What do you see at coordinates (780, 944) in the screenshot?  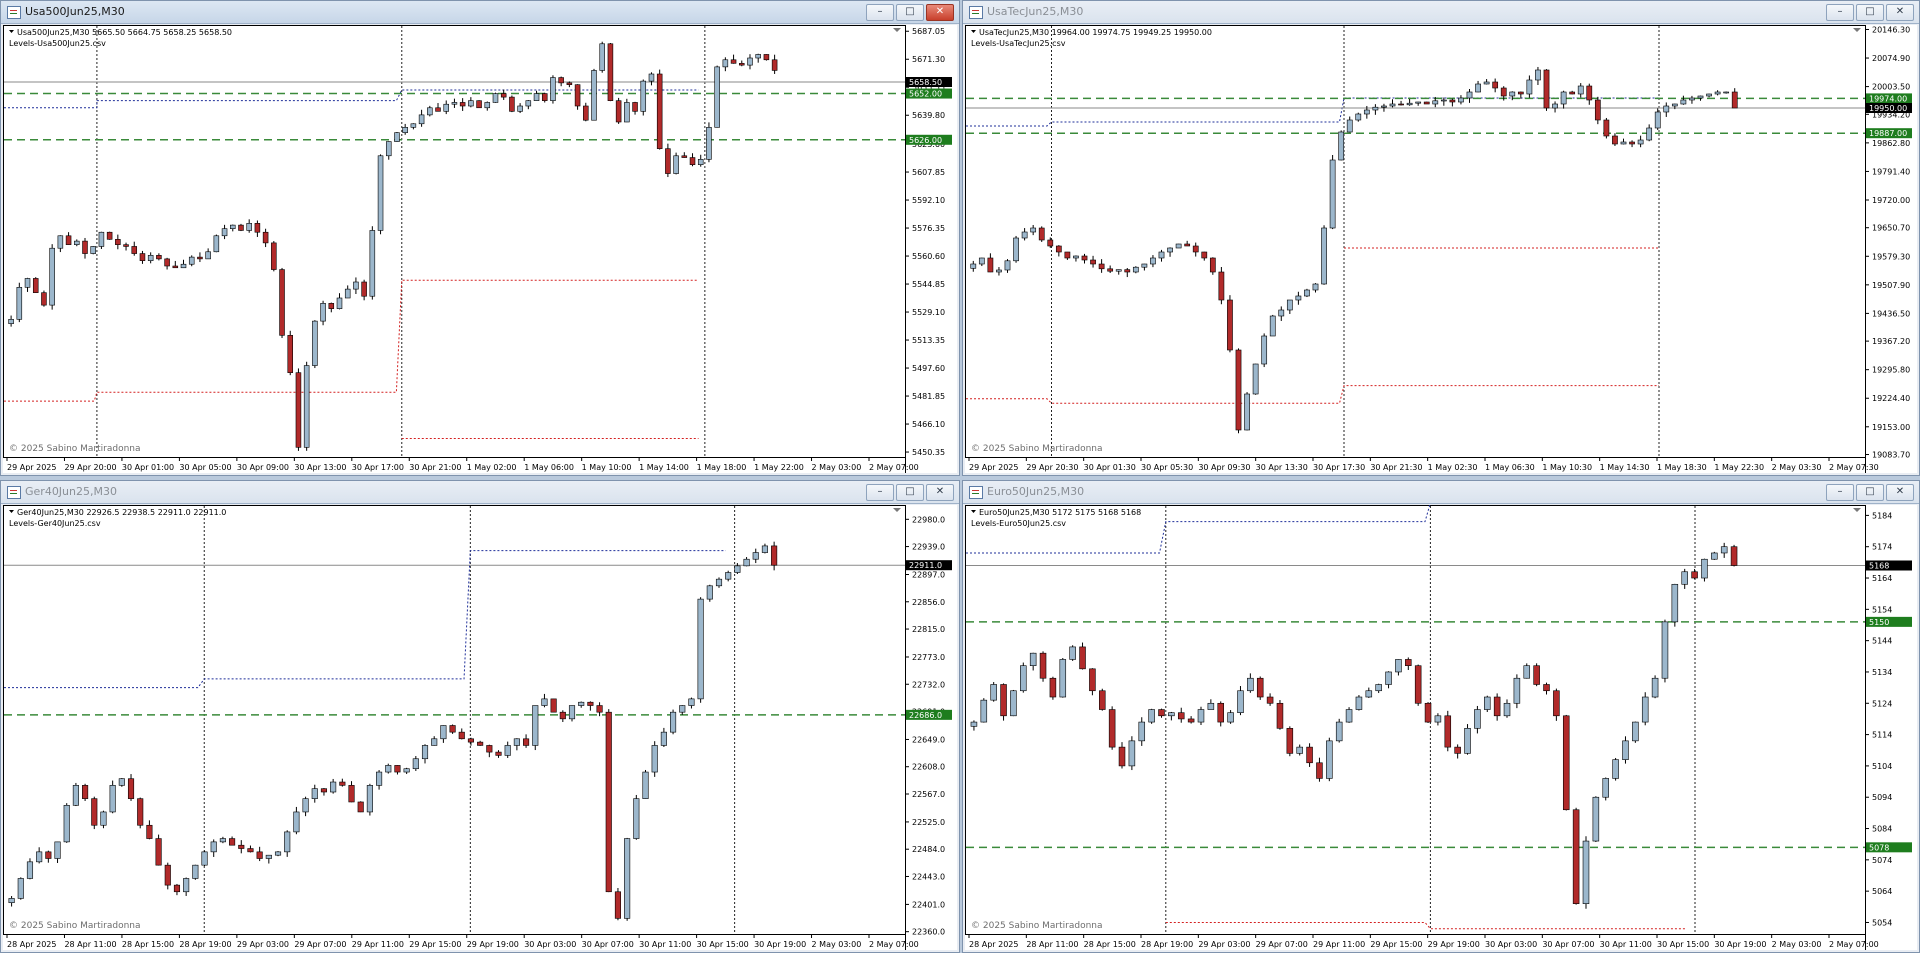 I see `time-tick-label: 30 Apr 19:00` at bounding box center [780, 944].